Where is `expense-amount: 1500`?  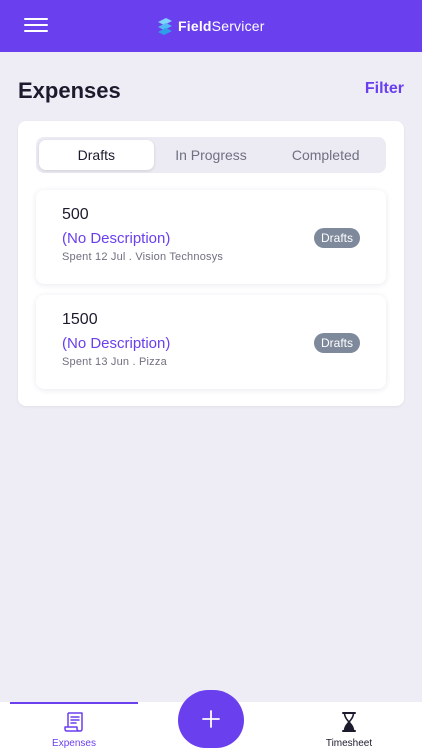
expense-amount: 1500 is located at coordinates (80, 319).